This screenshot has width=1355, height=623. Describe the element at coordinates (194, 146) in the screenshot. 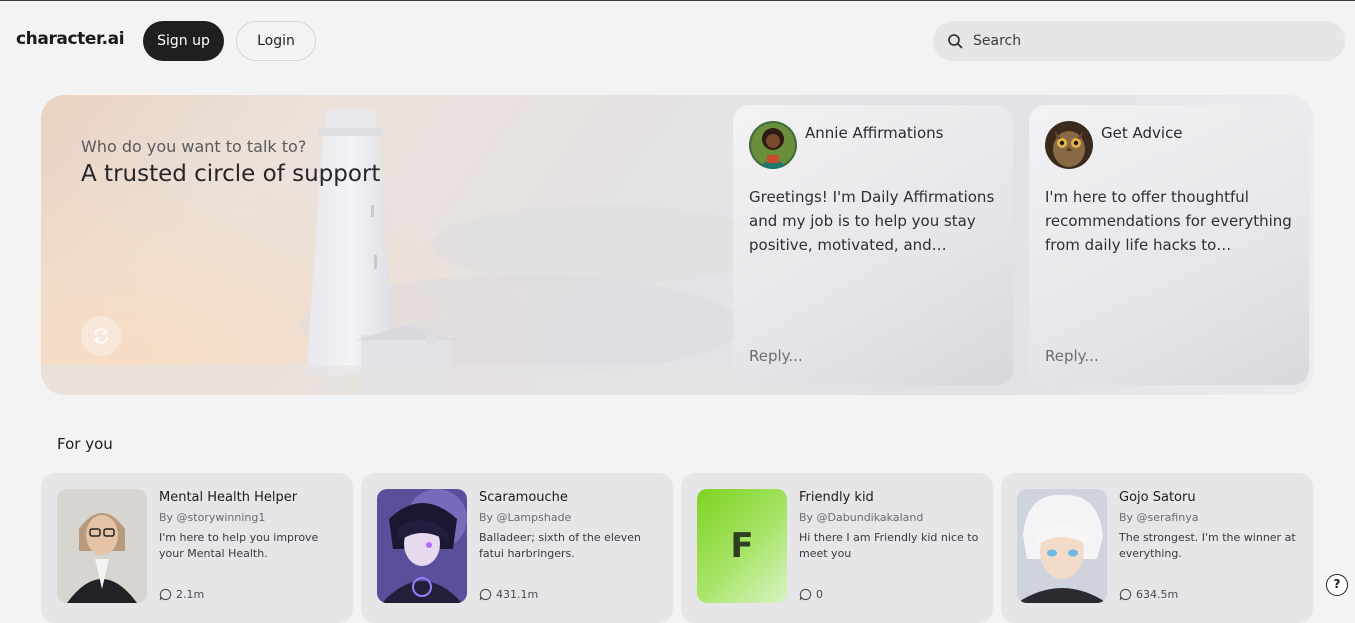

I see `hero-question: Who do you want to talk to?` at that location.